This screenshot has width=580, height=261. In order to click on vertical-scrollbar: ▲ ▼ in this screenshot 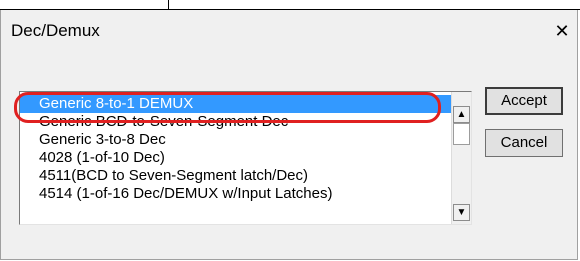, I will do `click(461, 158)`.